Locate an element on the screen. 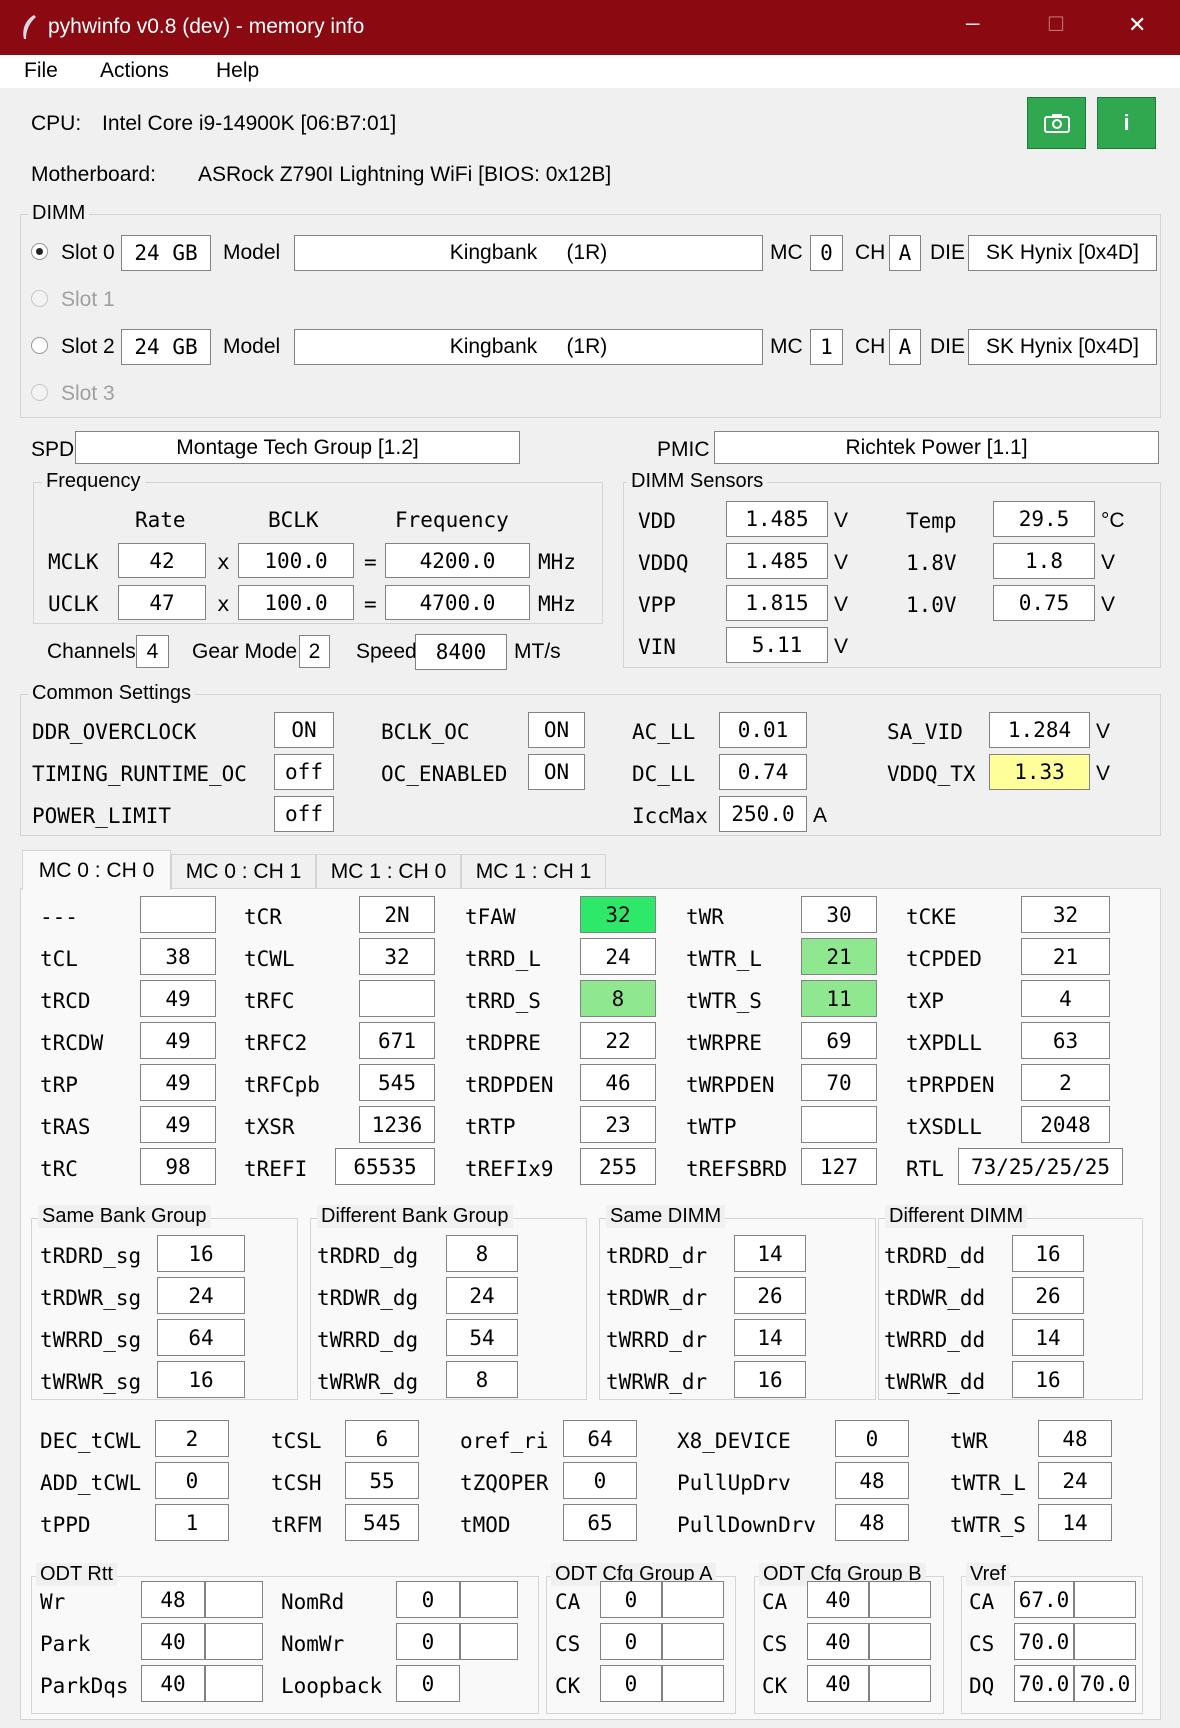 Image resolution: width=1180 pixels, height=1728 pixels. timing-trcdw-value: 49 is located at coordinates (178, 1040).